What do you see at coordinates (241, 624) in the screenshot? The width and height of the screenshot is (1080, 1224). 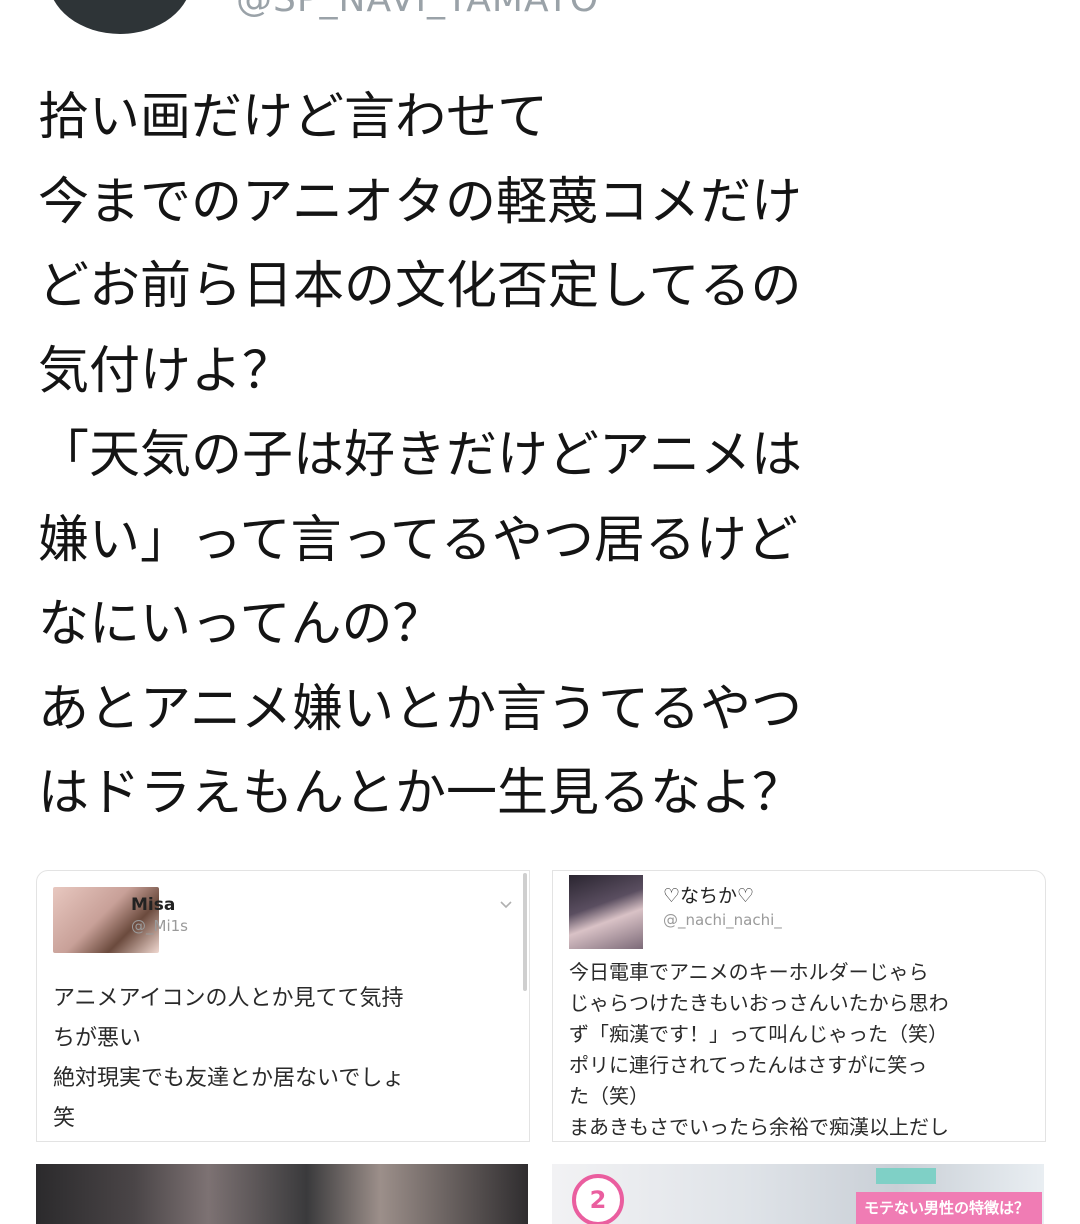 I see `tweet-line: なにいってんの？` at bounding box center [241, 624].